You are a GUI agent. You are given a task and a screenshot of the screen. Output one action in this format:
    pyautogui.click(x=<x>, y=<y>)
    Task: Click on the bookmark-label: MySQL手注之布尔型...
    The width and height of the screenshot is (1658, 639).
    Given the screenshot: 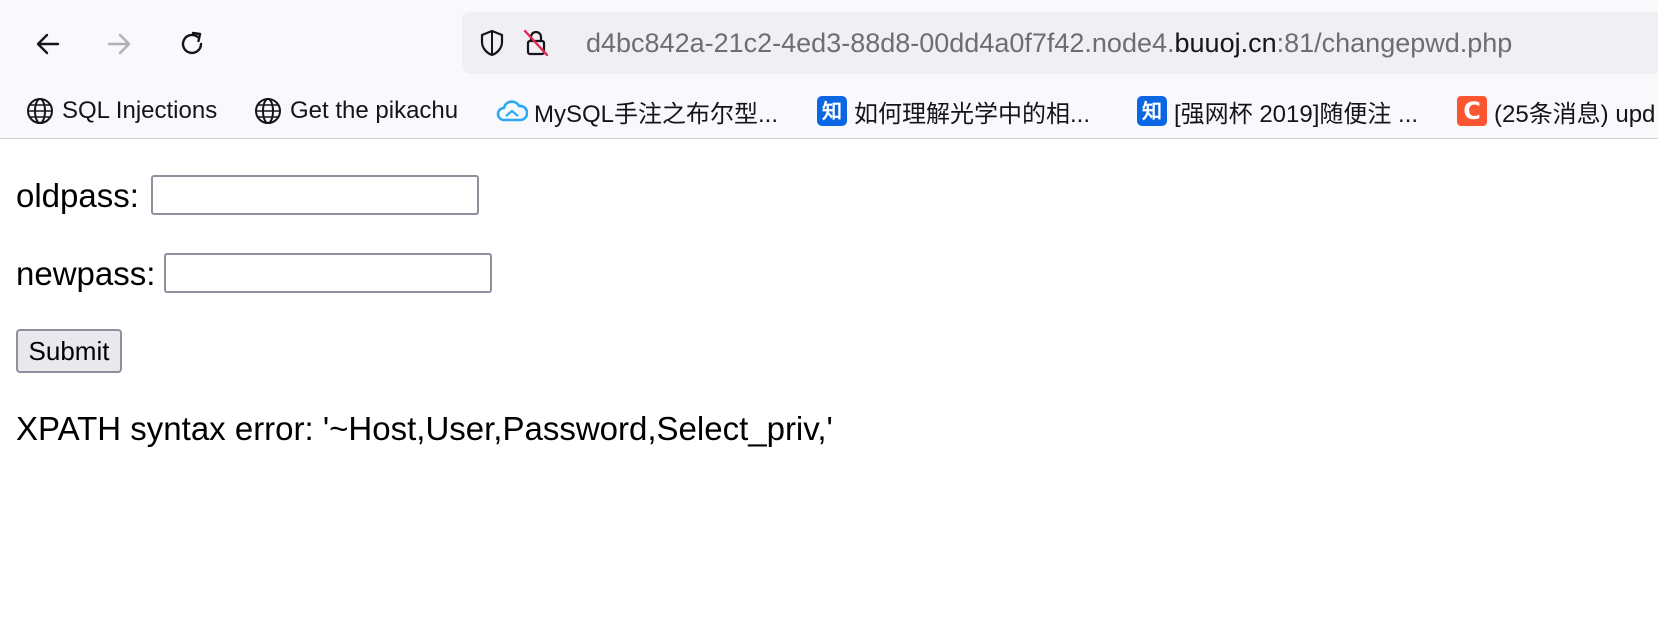 What is the action you would take?
    pyautogui.click(x=656, y=114)
    